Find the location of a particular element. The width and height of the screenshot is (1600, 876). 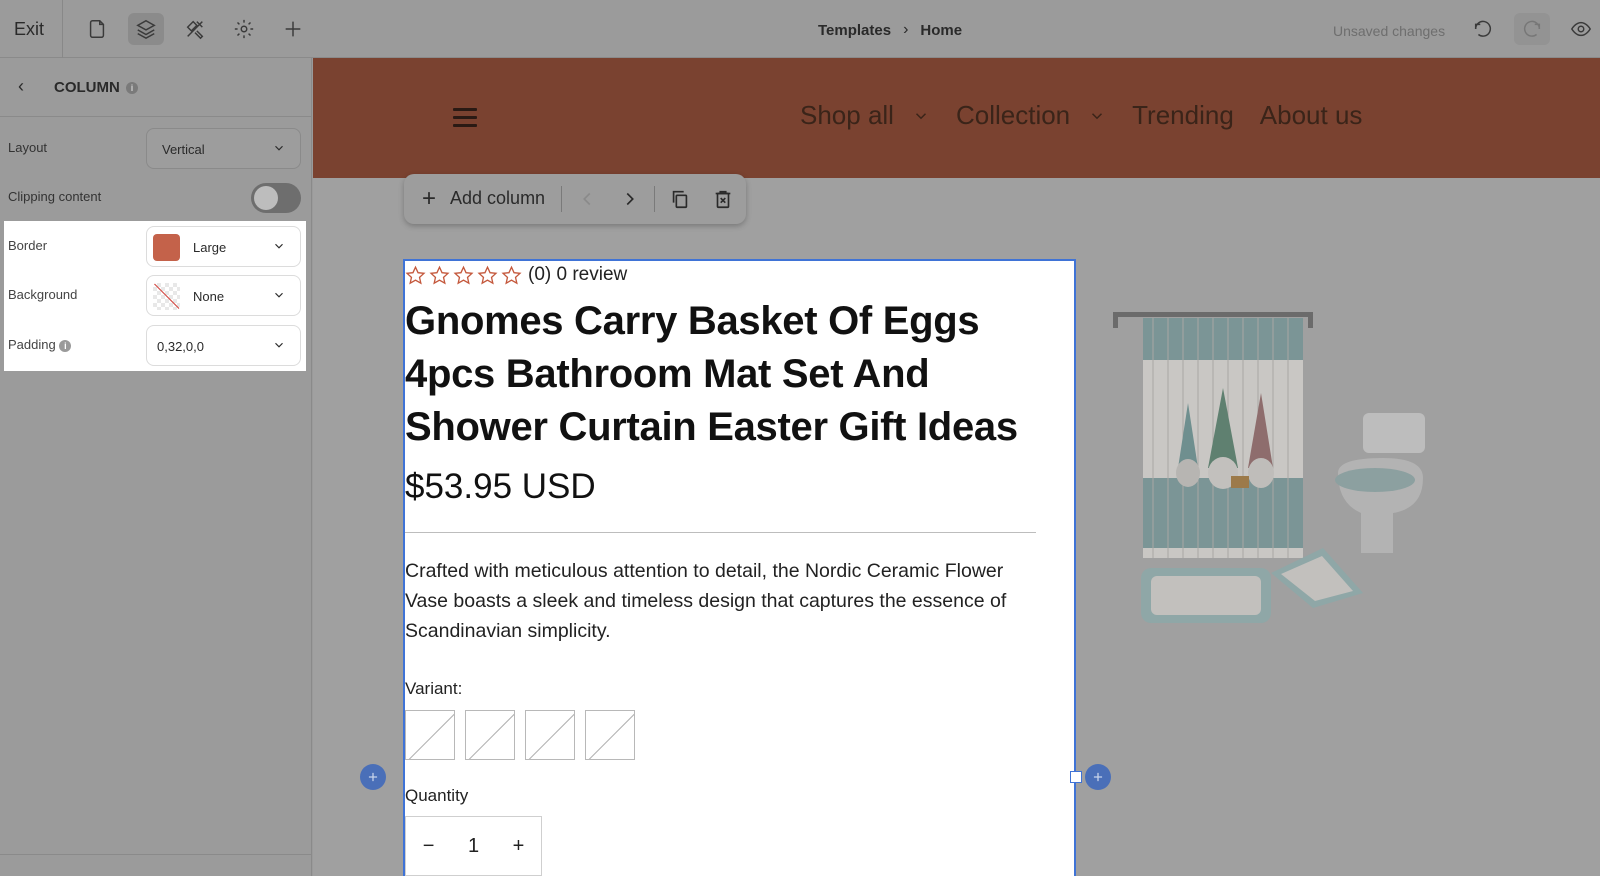

sidebar-header: ‹ COLUMN i is located at coordinates (155, 87).